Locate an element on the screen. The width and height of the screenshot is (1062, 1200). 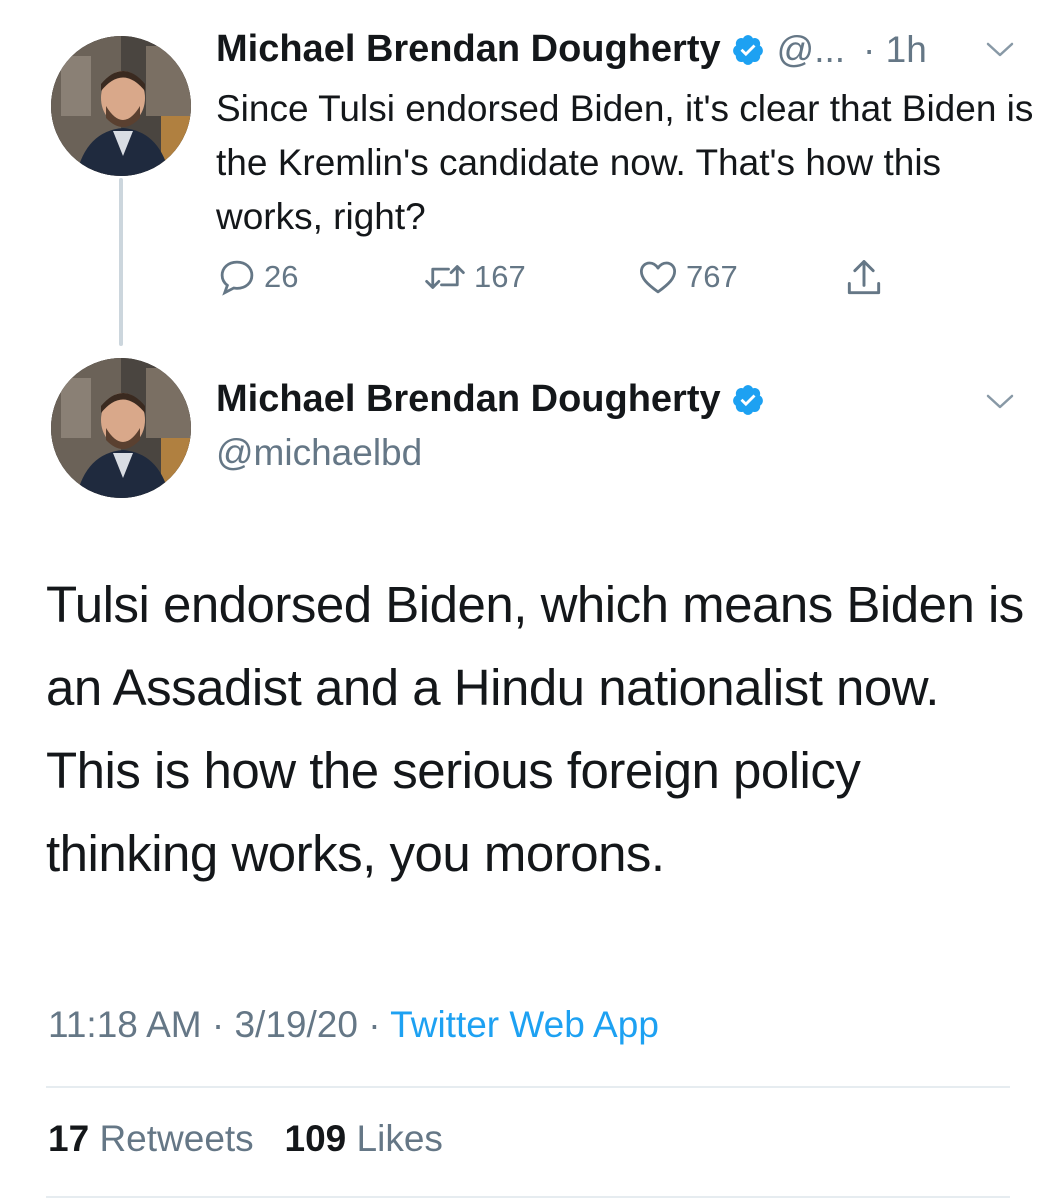
like-count: 767 is located at coordinates (712, 276).